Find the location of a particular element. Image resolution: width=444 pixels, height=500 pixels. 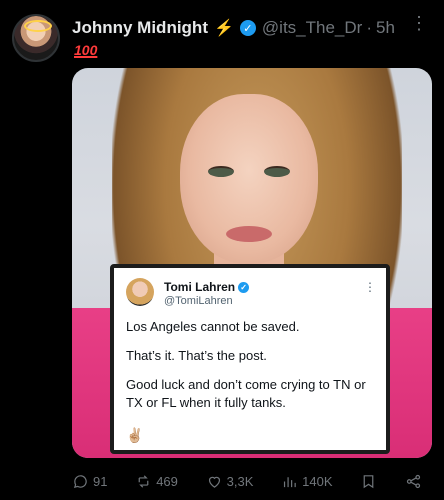

share-icon is located at coordinates (413, 481).